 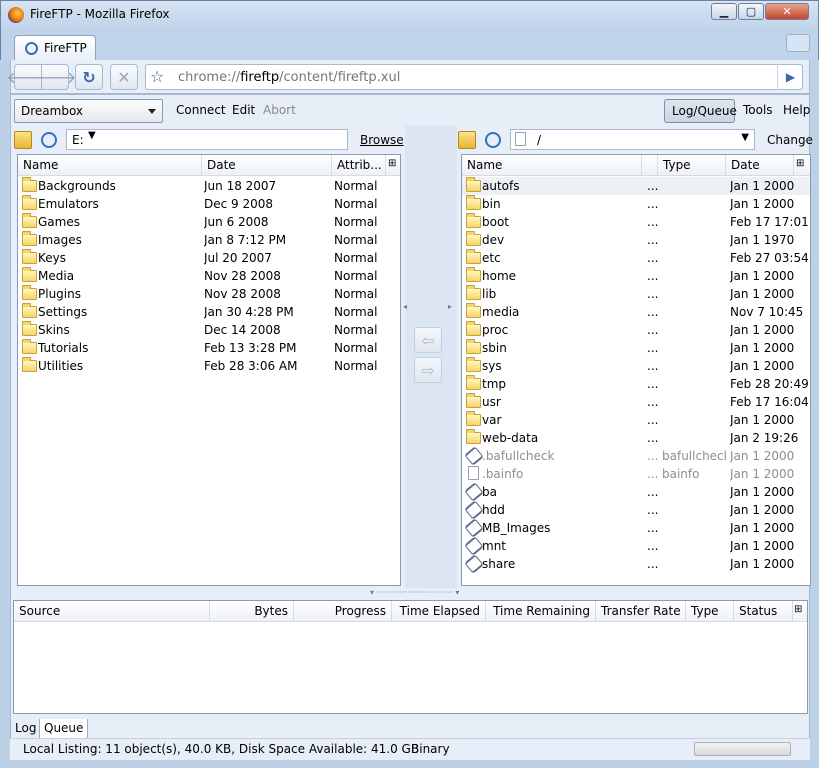 What do you see at coordinates (382, 140) in the screenshot?
I see `browse-button: Browse` at bounding box center [382, 140].